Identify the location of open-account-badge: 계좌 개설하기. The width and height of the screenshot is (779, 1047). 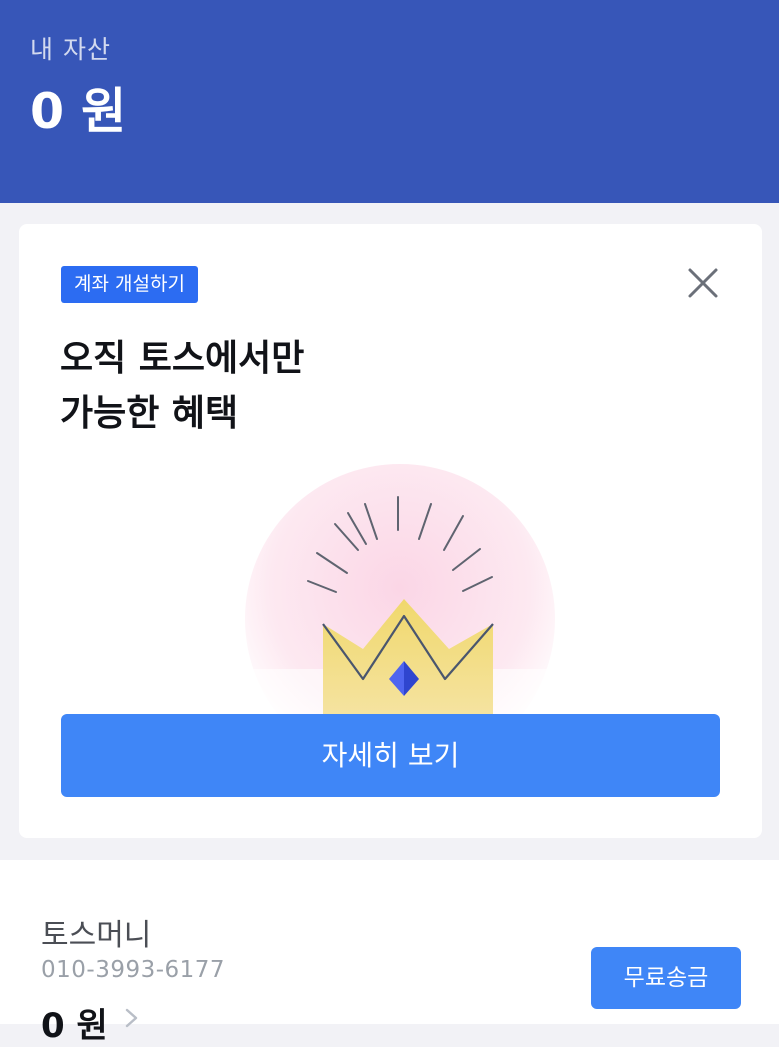
(129, 284).